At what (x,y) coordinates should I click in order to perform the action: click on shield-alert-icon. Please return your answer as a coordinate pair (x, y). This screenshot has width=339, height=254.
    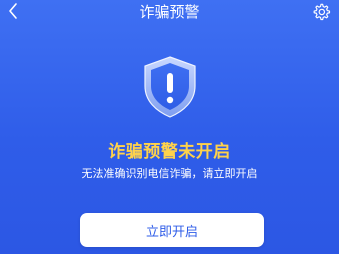
    Looking at the image, I should click on (170, 87).